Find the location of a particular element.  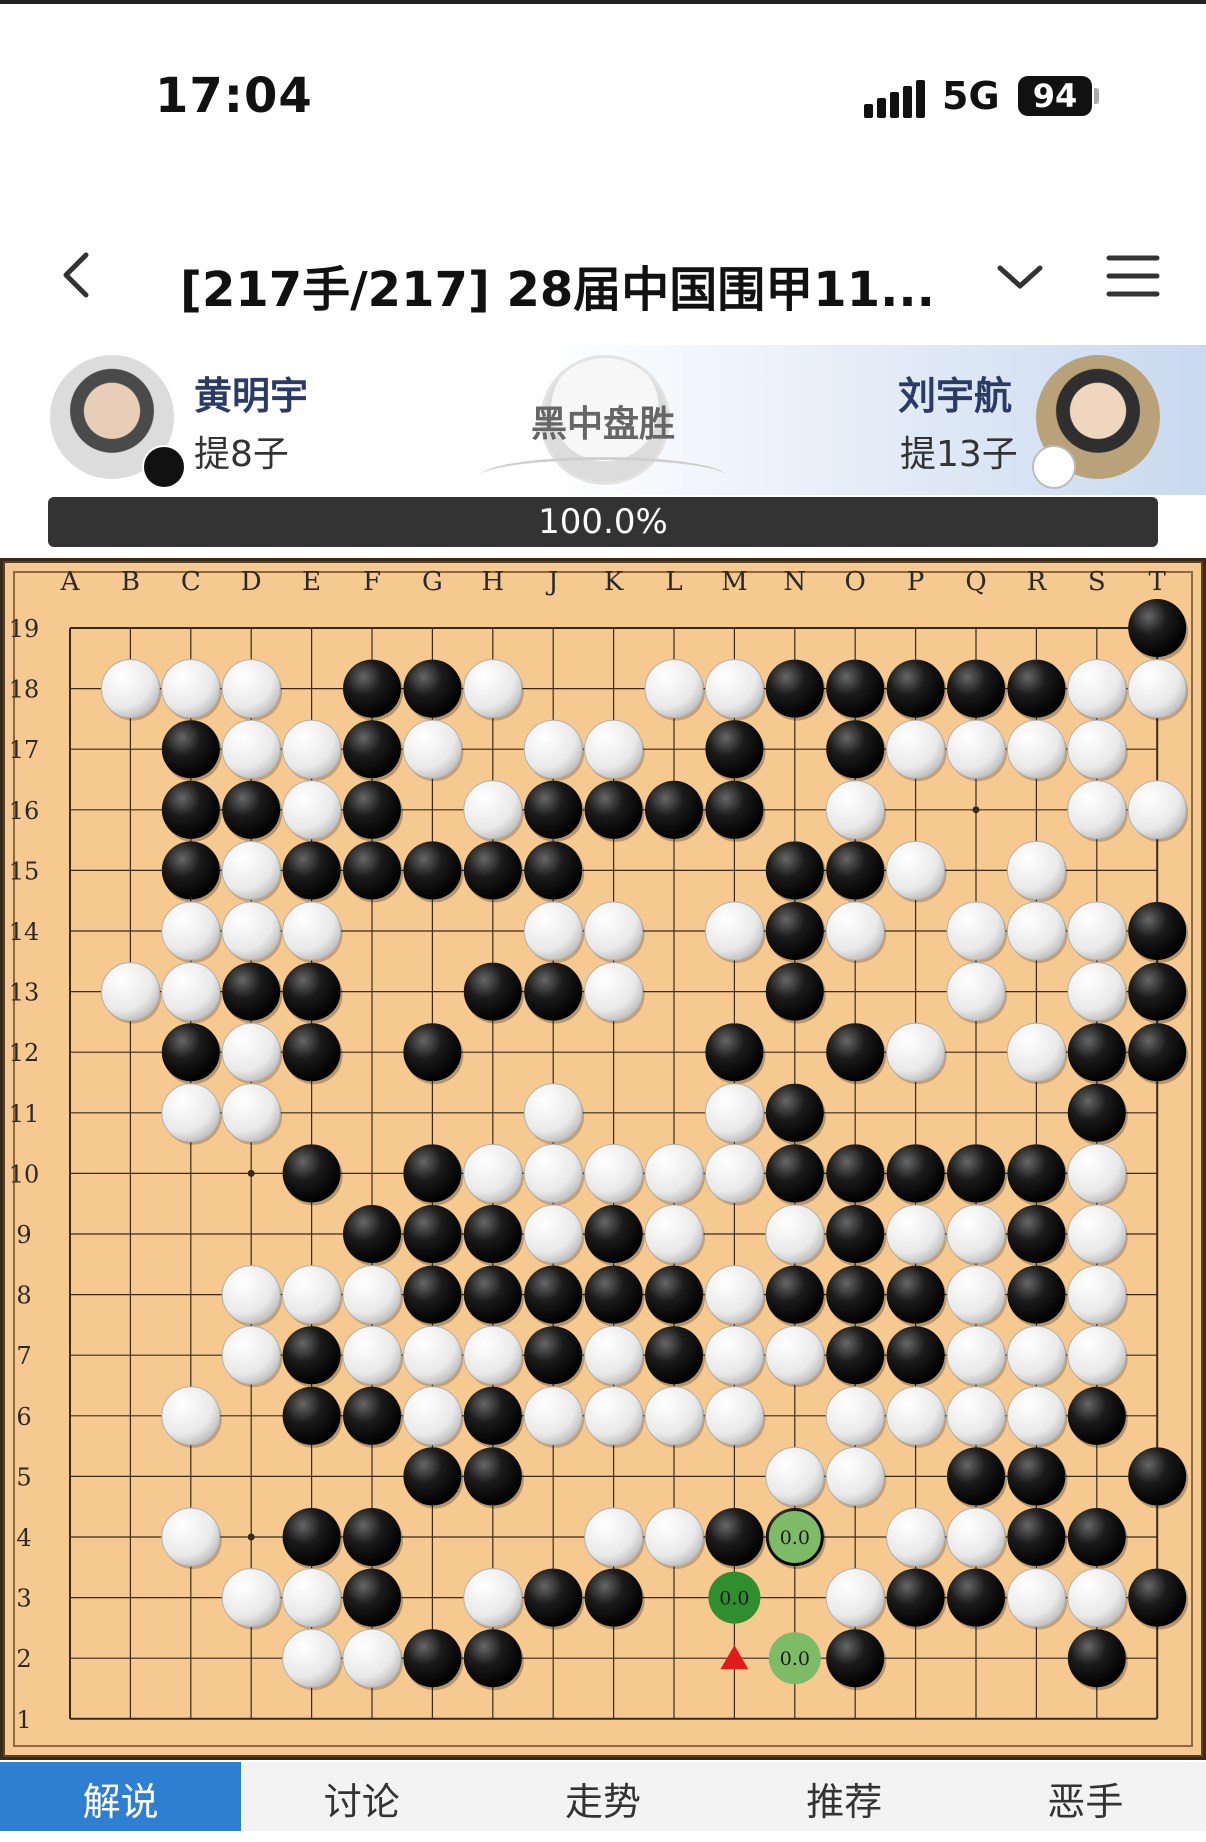

win-rate-value: 100.0% is located at coordinates (603, 522).